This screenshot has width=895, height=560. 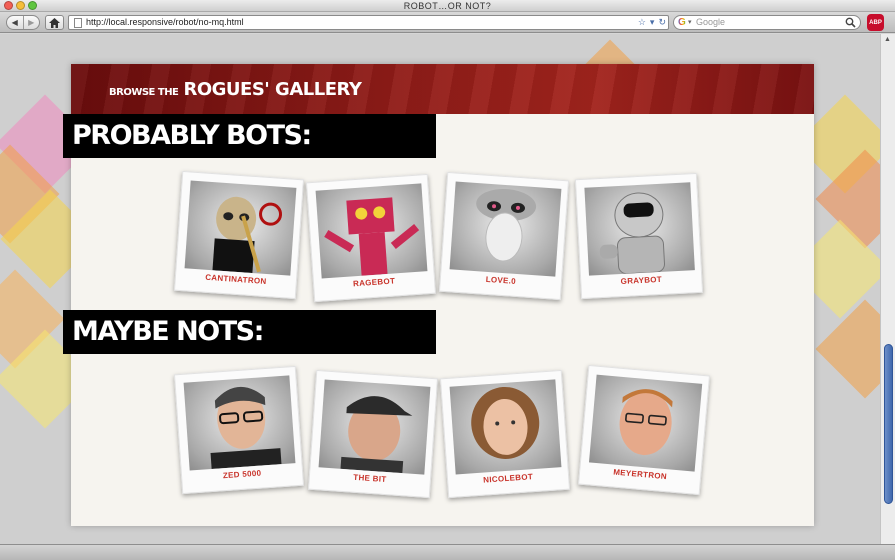 I want to click on engine-dropdown-icon: ▾, so click(x=690, y=22).